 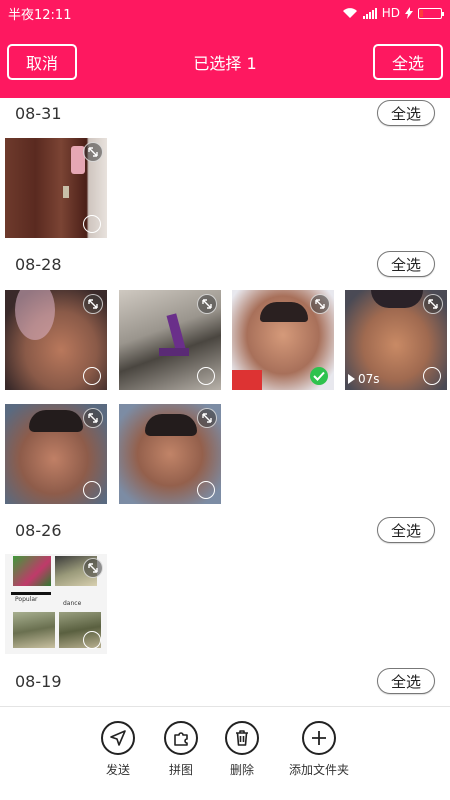 I want to click on status-indicators: HD, so click(x=393, y=13).